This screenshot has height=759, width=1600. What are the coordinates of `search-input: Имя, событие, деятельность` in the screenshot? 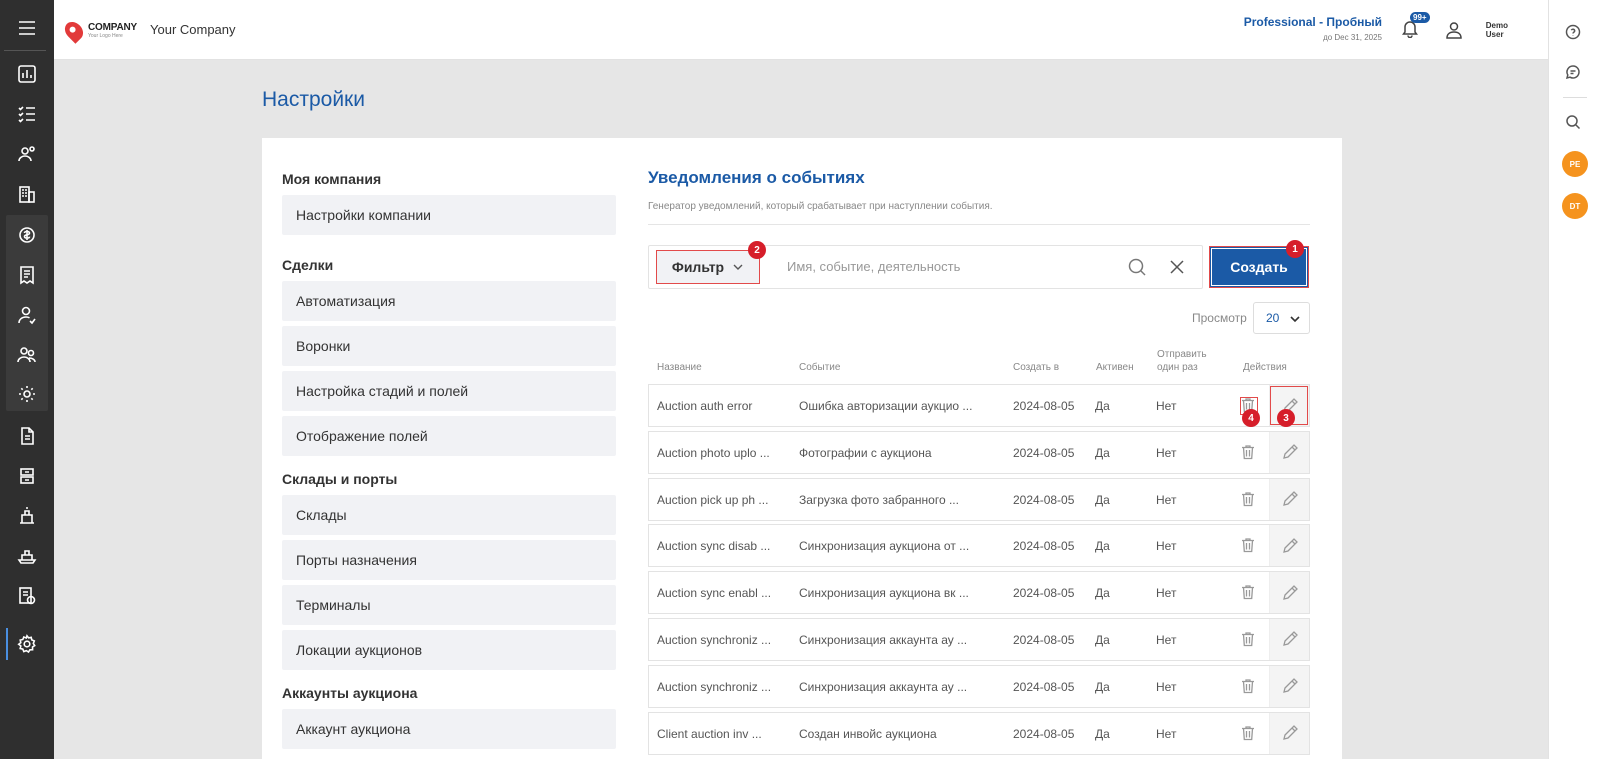 It's located at (873, 266).